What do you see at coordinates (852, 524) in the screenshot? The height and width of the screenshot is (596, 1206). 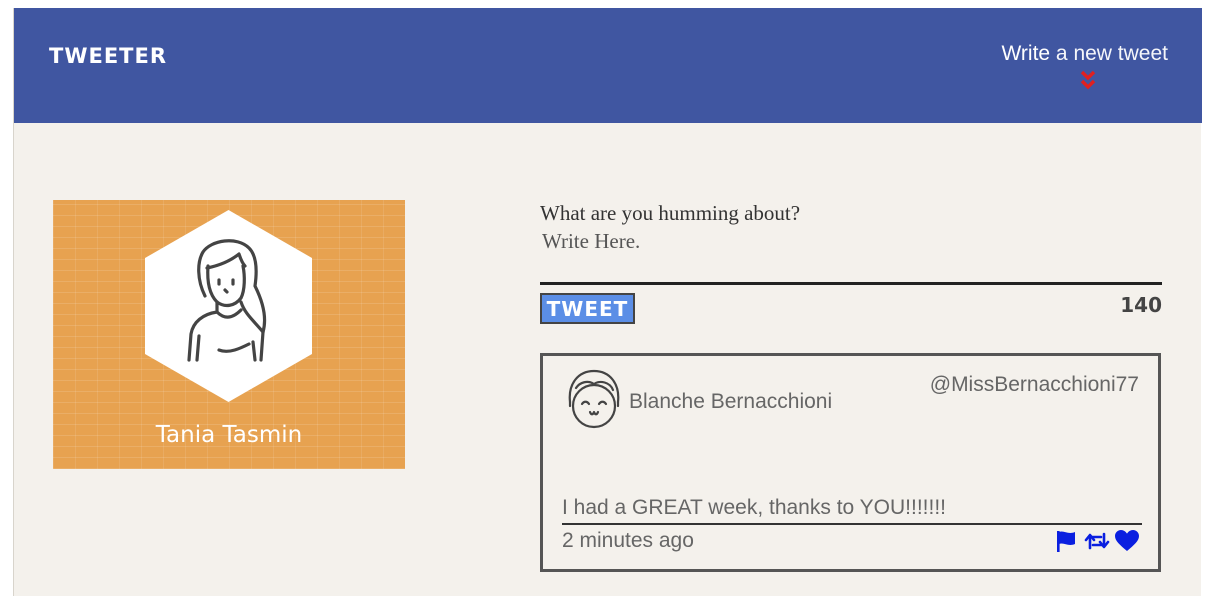 I see `tweet-divider` at bounding box center [852, 524].